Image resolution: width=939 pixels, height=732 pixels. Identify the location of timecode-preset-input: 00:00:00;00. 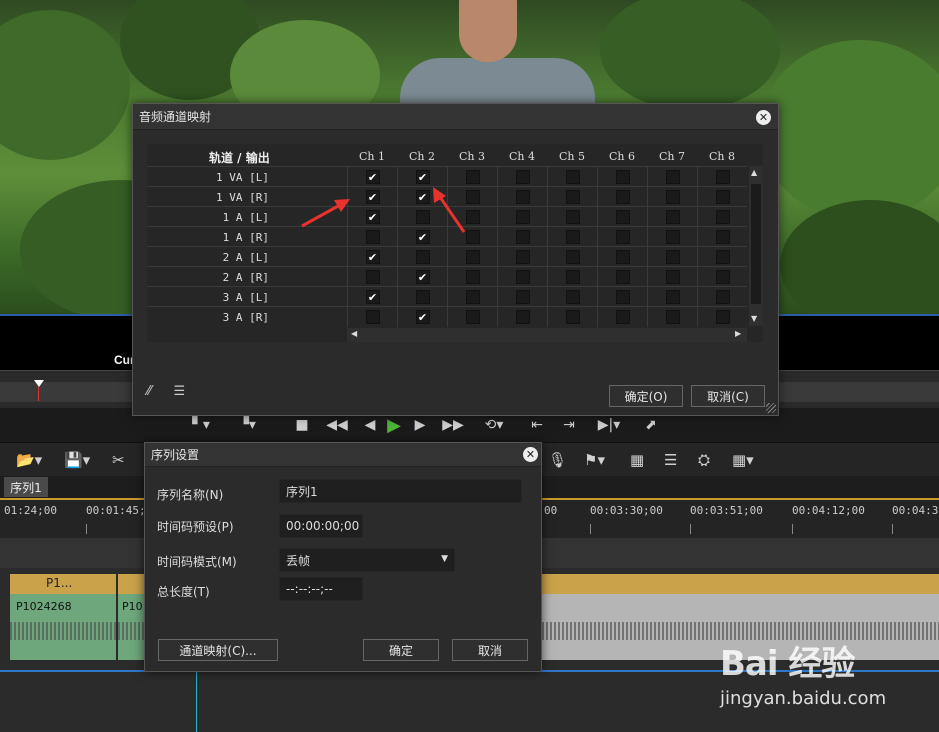
(321, 526).